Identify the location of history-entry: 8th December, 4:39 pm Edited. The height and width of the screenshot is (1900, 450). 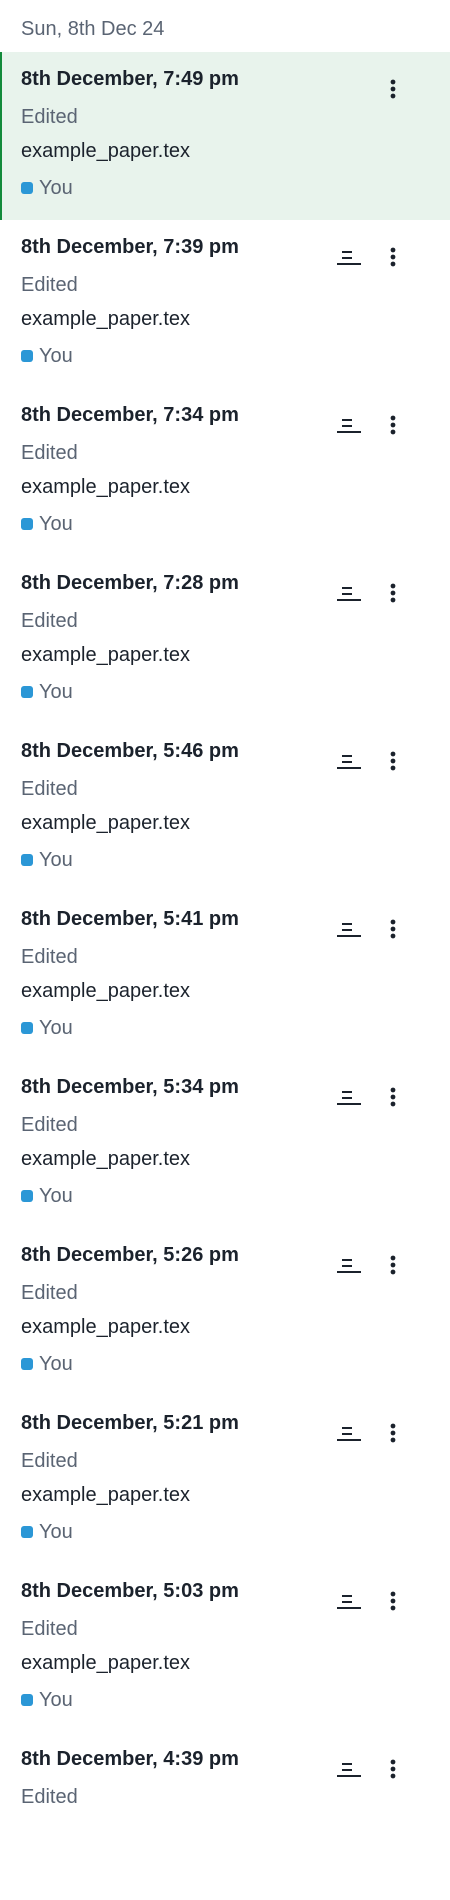
(225, 1816).